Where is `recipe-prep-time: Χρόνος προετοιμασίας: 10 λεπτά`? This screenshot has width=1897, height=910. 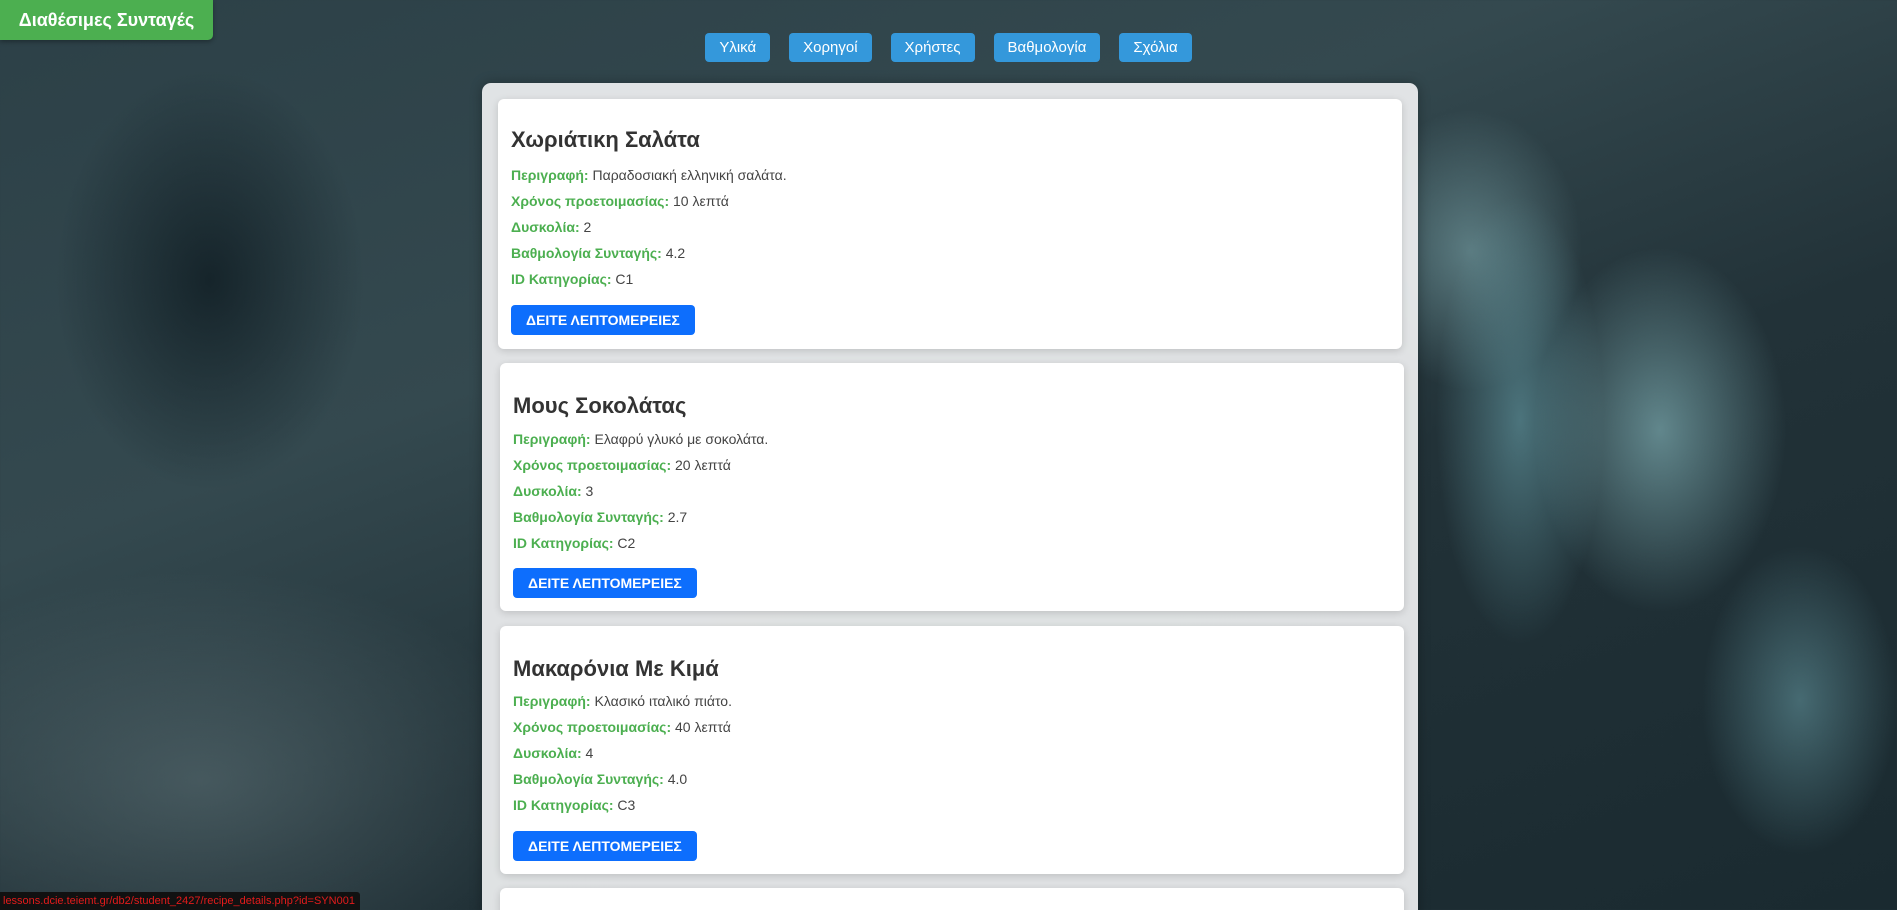 recipe-prep-time: Χρόνος προετοιμασίας: 10 λεπτά is located at coordinates (620, 201).